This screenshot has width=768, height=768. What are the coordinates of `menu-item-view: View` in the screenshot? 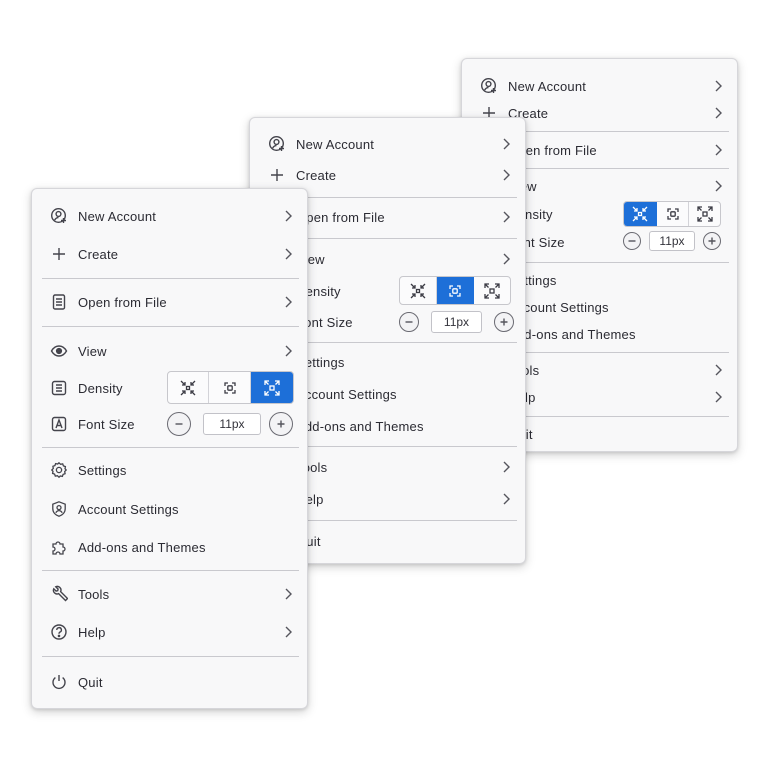 It's located at (170, 351).